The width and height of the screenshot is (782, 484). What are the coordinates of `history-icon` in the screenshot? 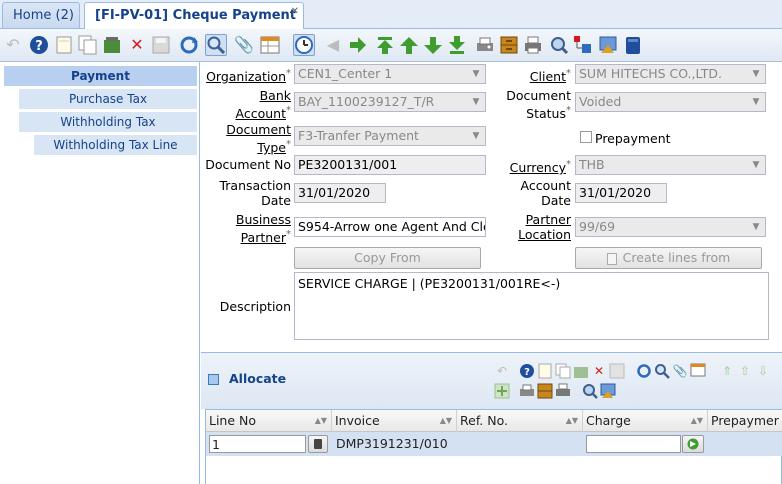 It's located at (304, 45).